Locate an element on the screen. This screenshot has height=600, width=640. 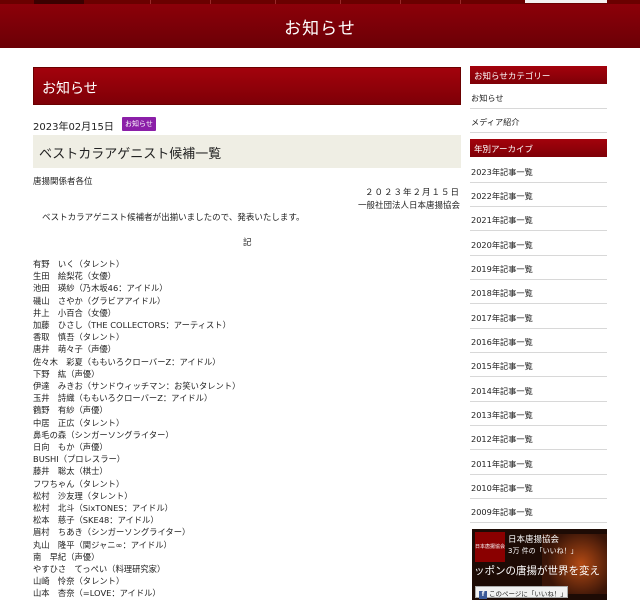
list-item: 丸山 隆平（関ジャニ∞：アイドル） is located at coordinates (102, 544).